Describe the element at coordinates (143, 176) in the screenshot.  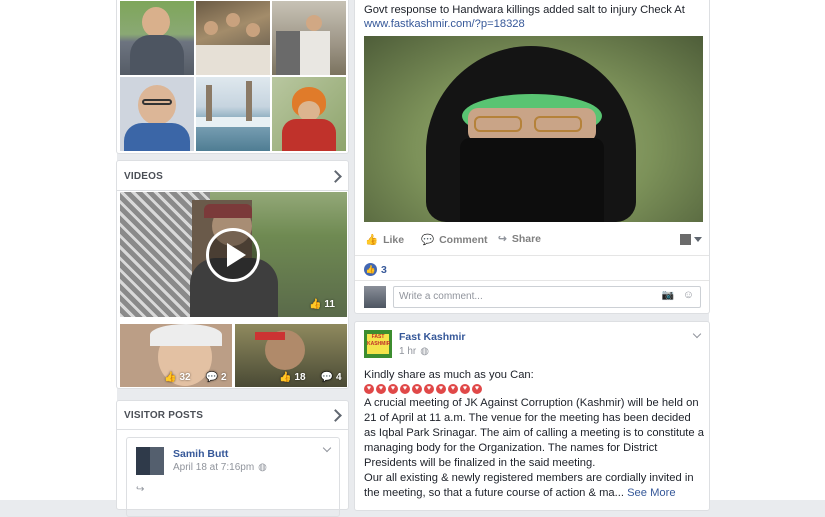
I see `videos-heading: VIDEOS` at that location.